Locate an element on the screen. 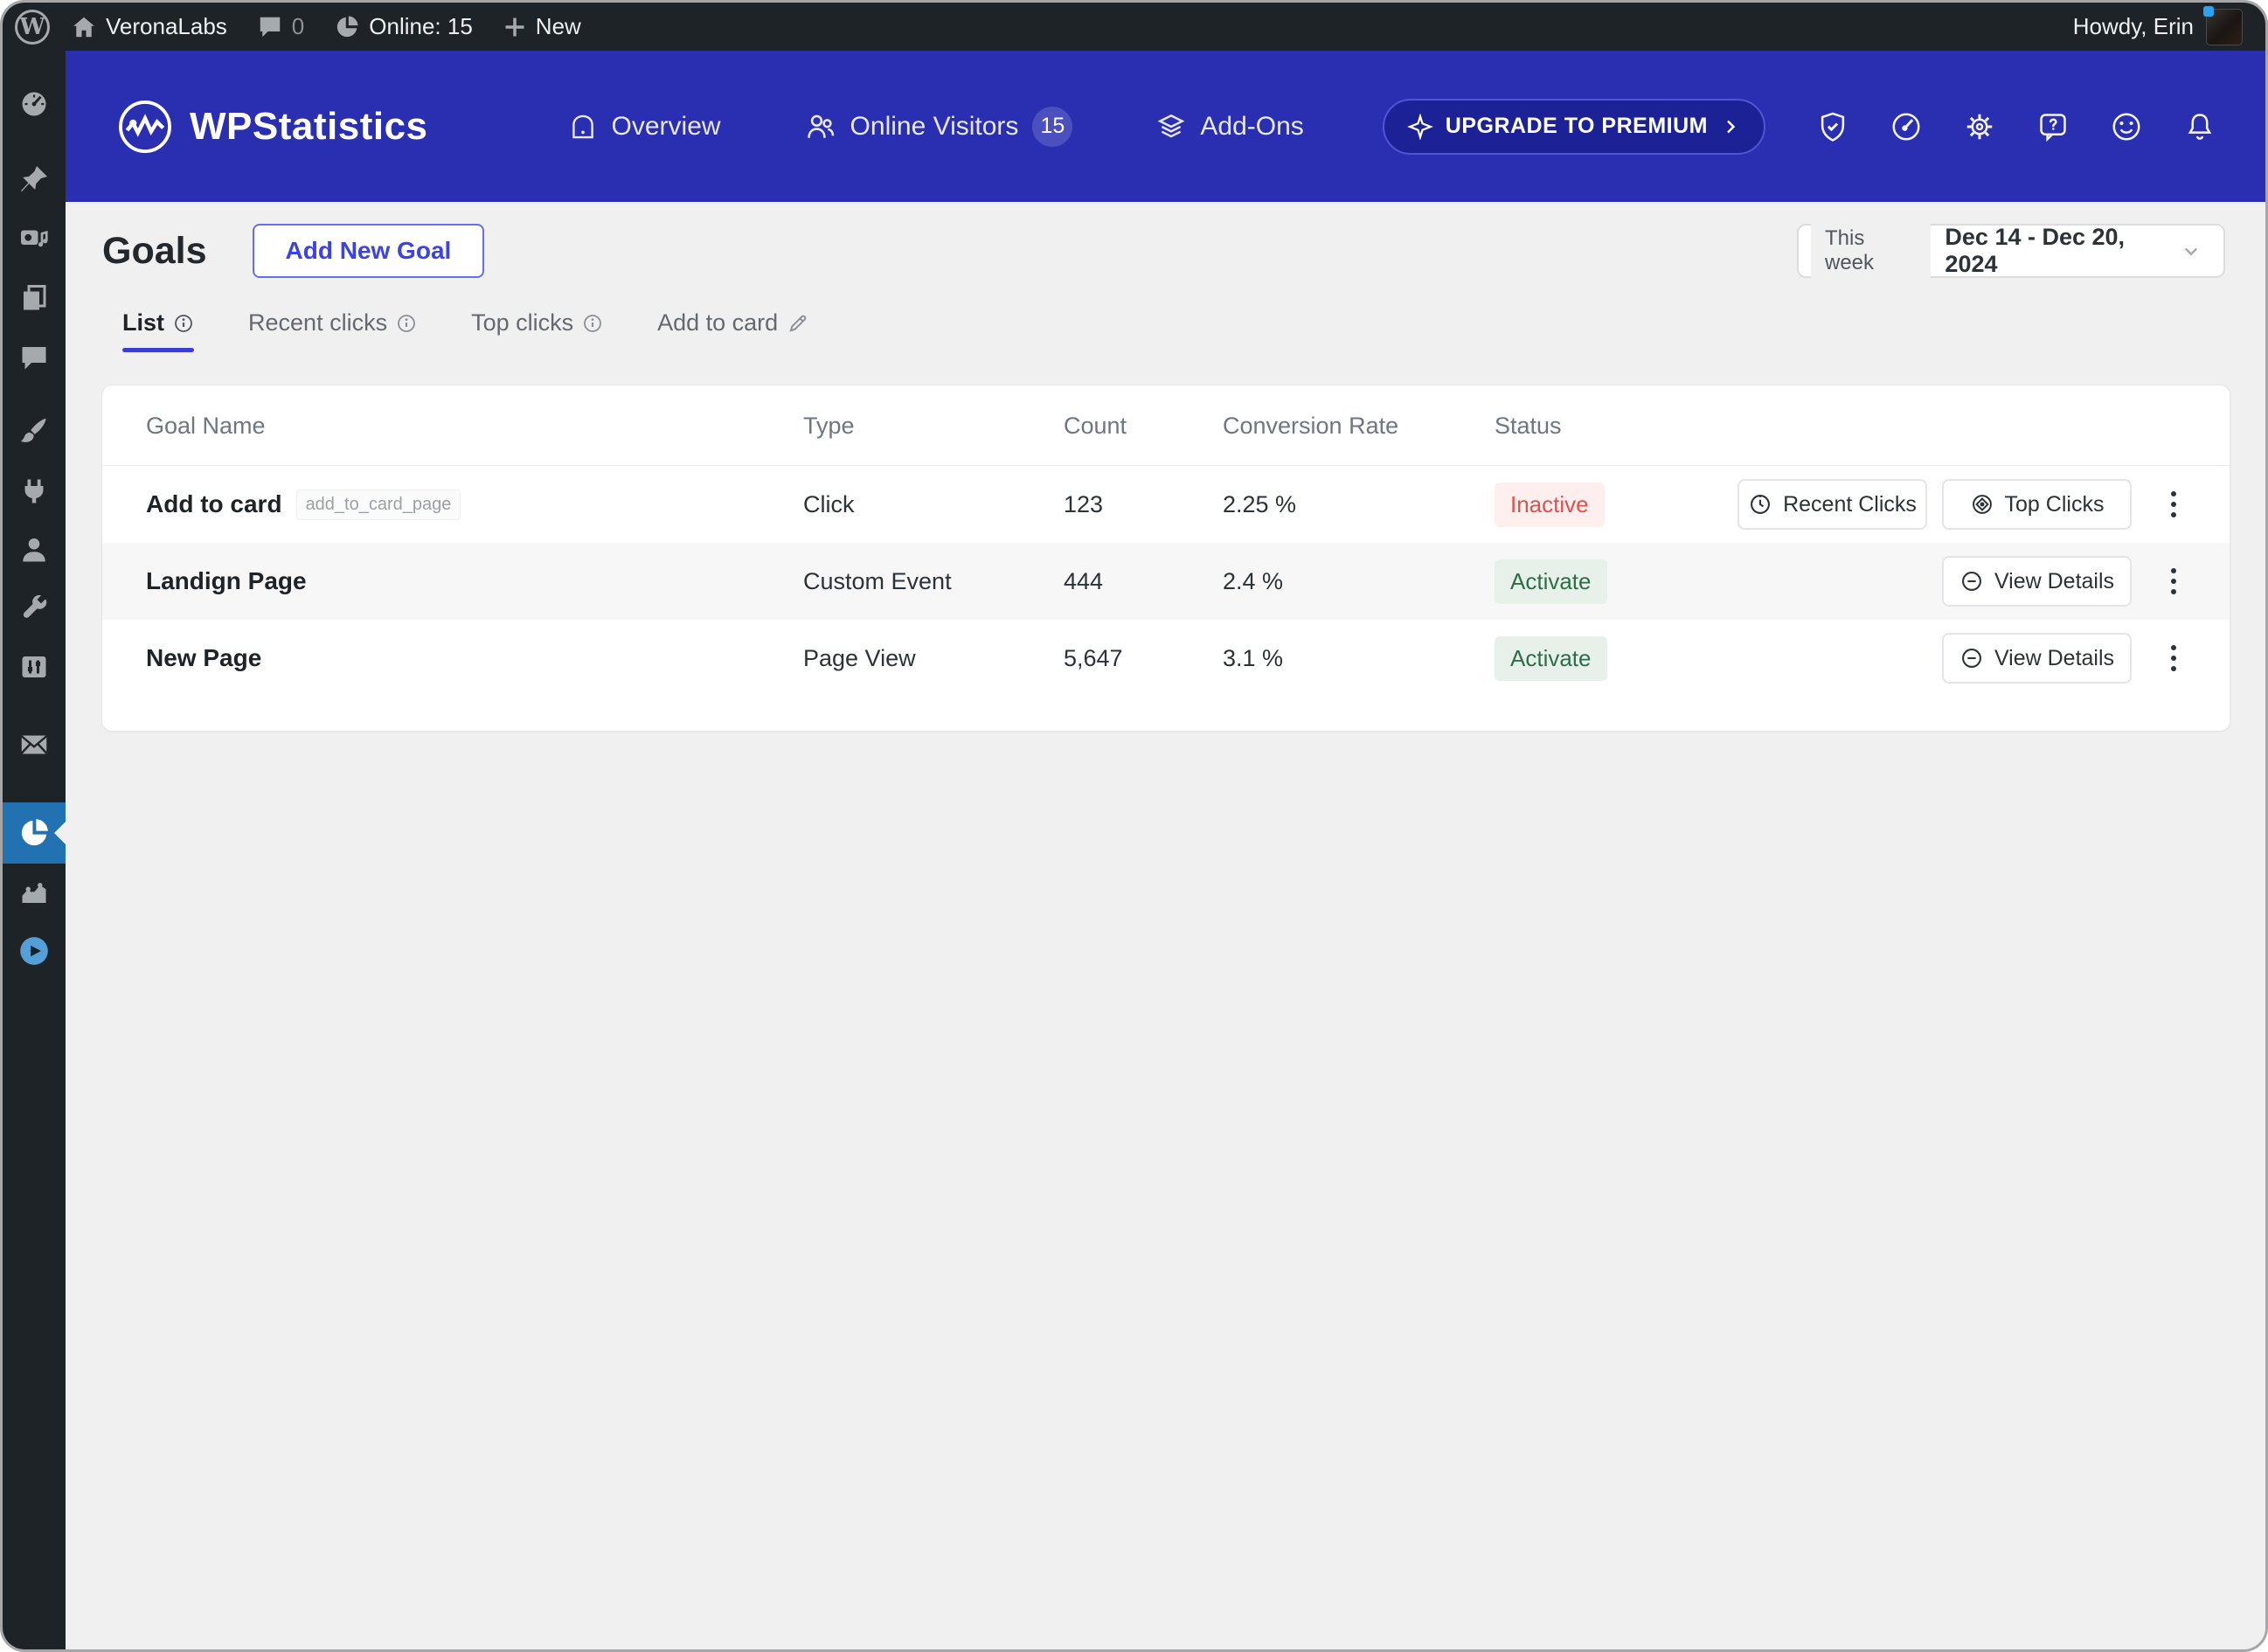 The image size is (2268, 1652). header-nav: Overview Online Visitors 15 Add-Ons is located at coordinates (936, 126).